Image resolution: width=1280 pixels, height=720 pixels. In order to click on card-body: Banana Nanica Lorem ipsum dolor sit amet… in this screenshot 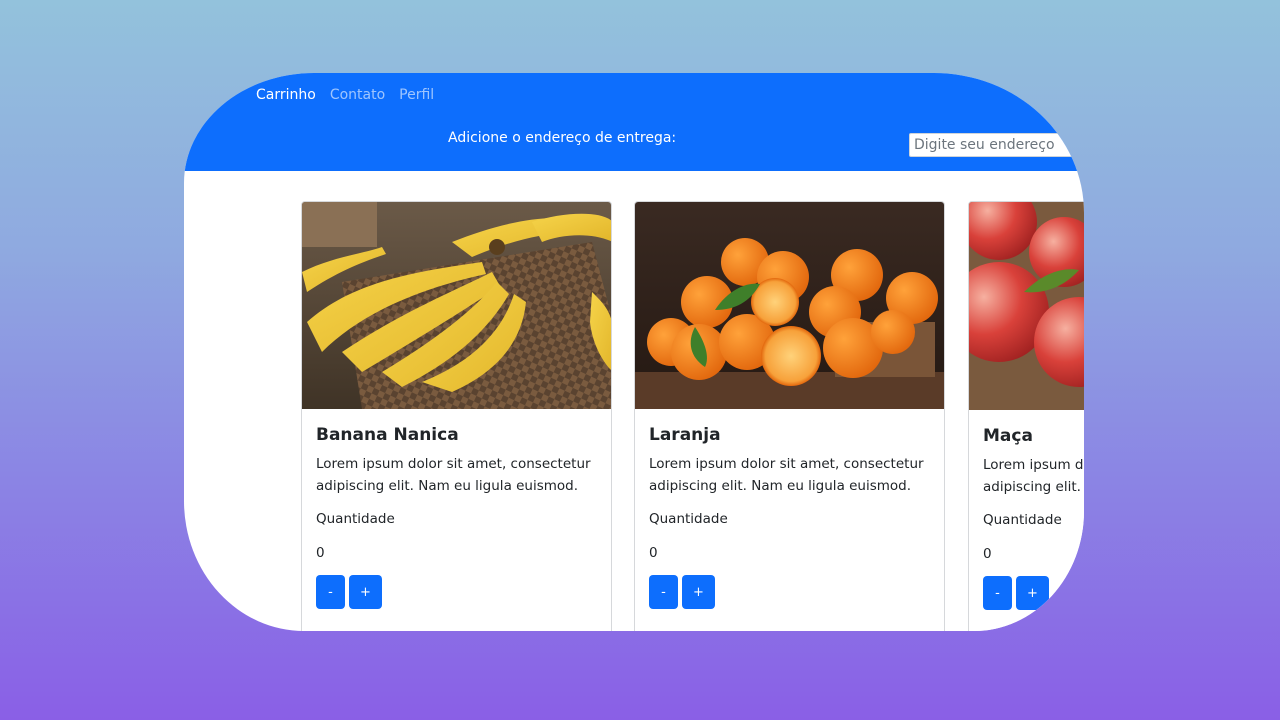, I will do `click(456, 509)`.